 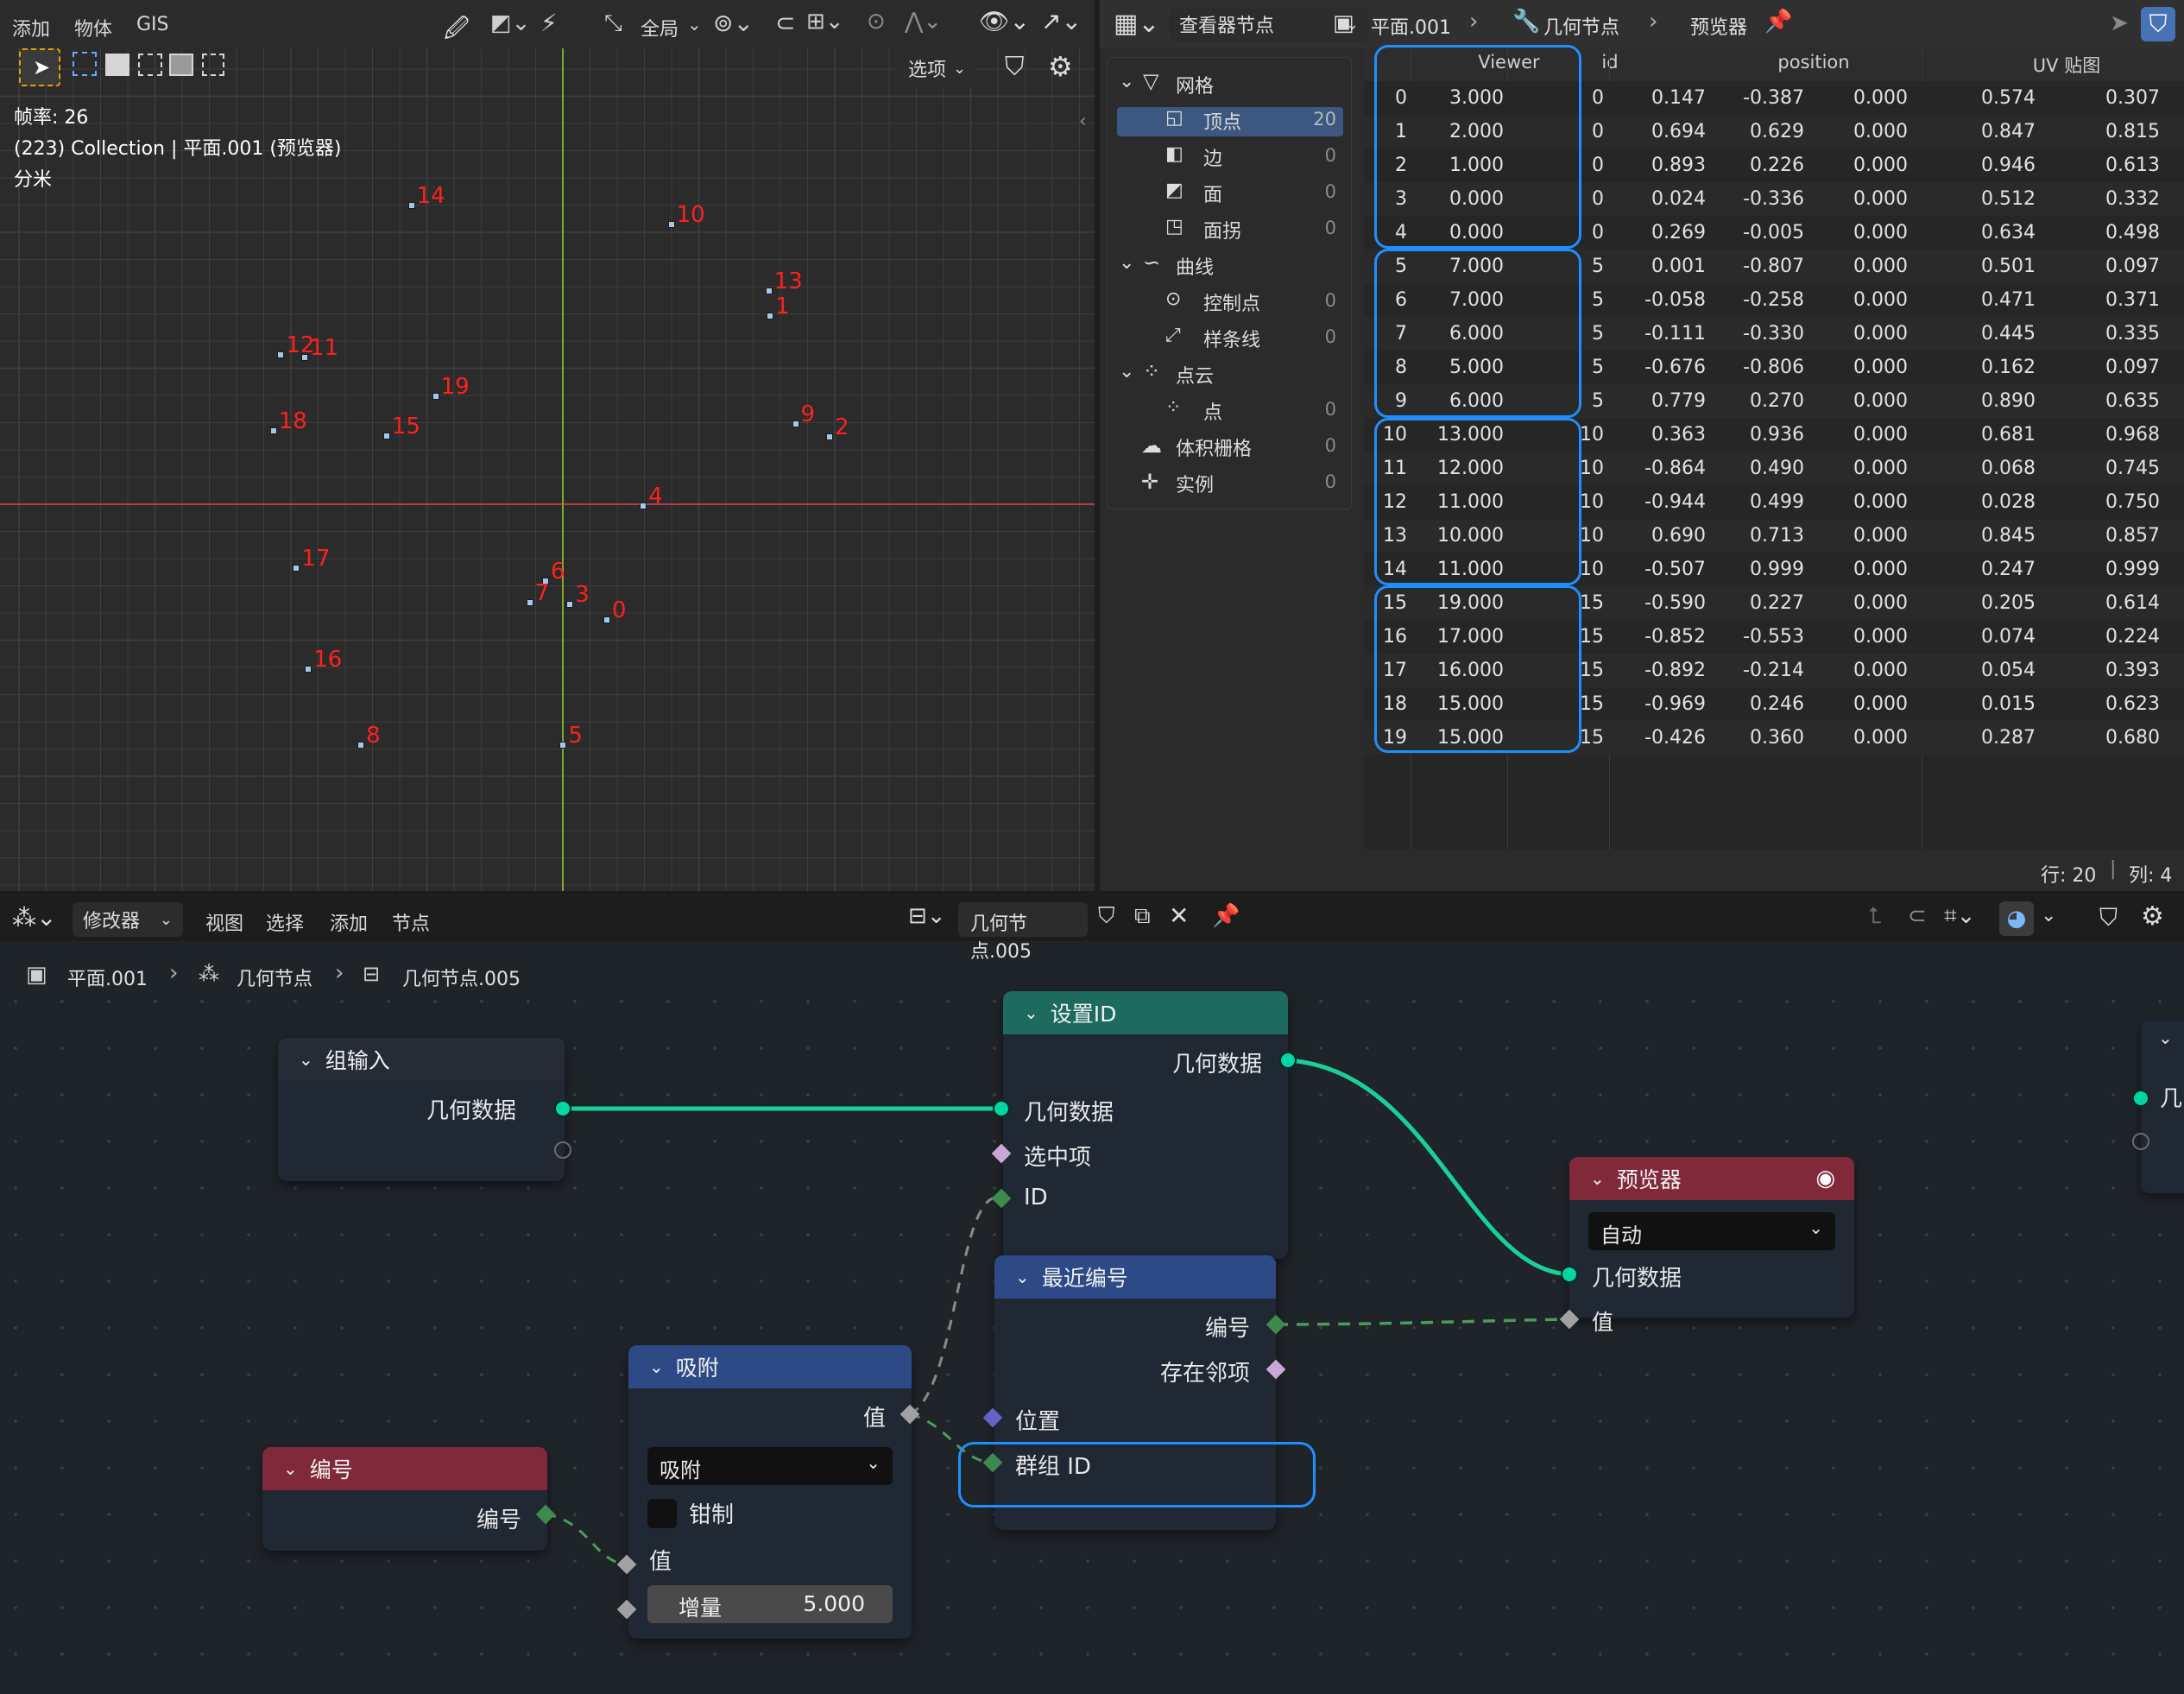 I want to click on tree-vertex: 顶点, so click(x=1222, y=121).